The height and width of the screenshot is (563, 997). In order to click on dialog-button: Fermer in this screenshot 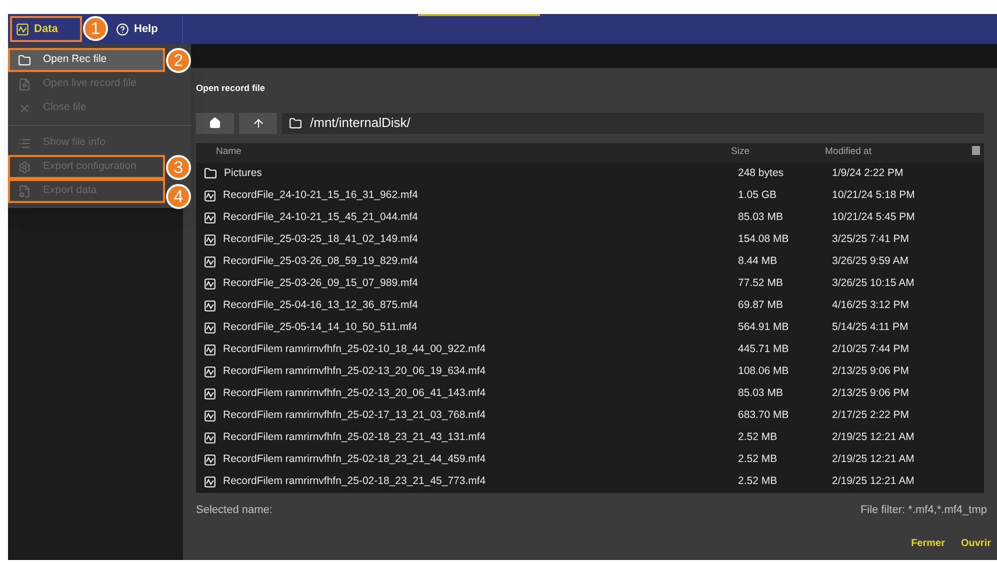, I will do `click(928, 543)`.